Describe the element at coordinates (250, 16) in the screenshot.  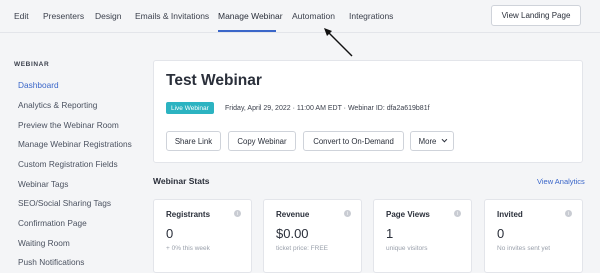
I see `tab-manage-webinar: Manage Webinar` at that location.